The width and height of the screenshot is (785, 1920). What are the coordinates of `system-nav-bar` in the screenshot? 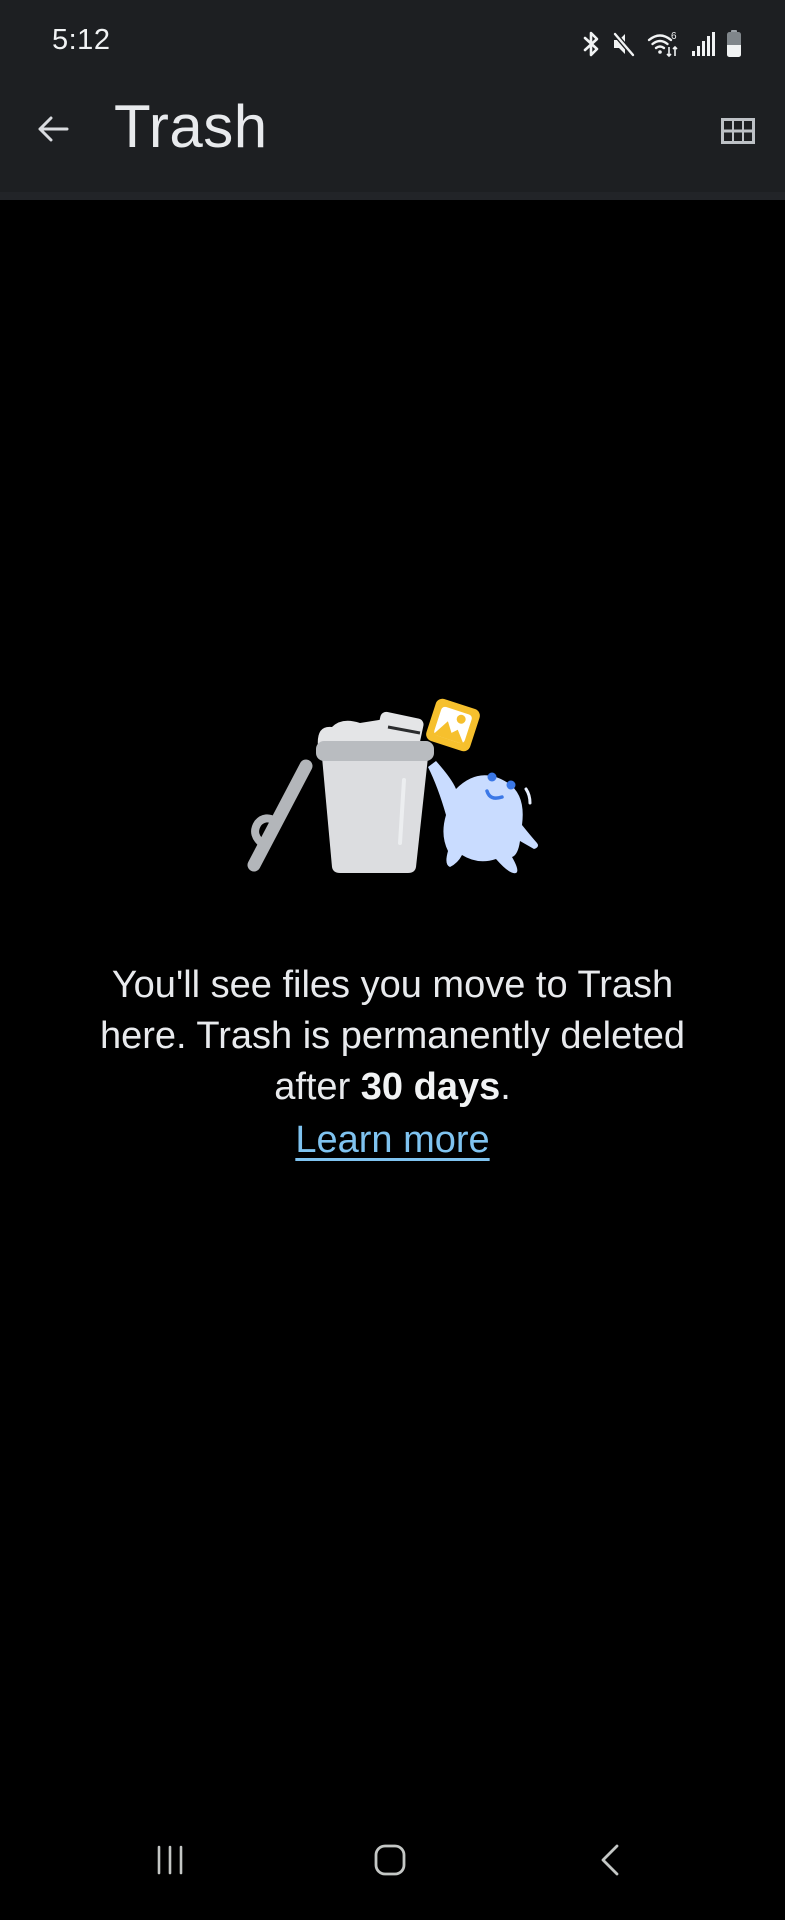 It's located at (392, 1860).